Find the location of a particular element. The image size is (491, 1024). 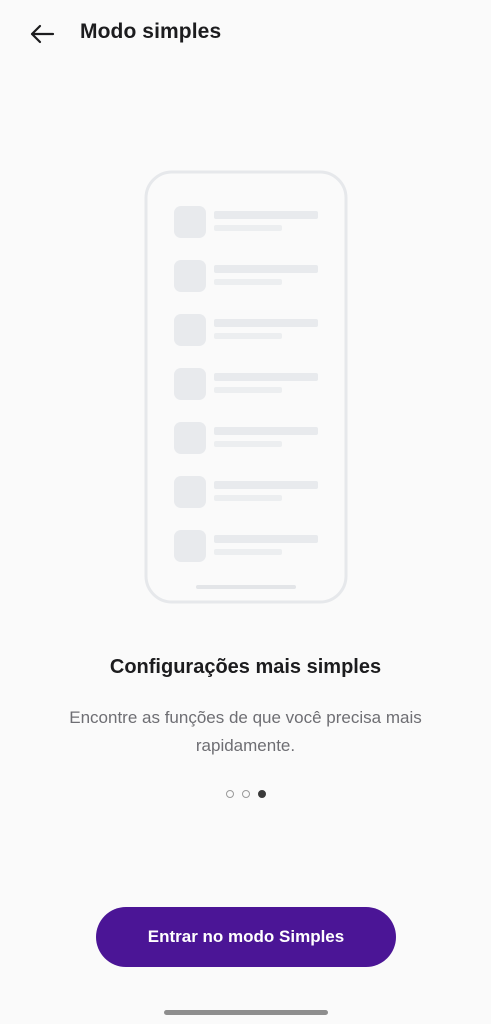

home-indicator is located at coordinates (246, 1012).